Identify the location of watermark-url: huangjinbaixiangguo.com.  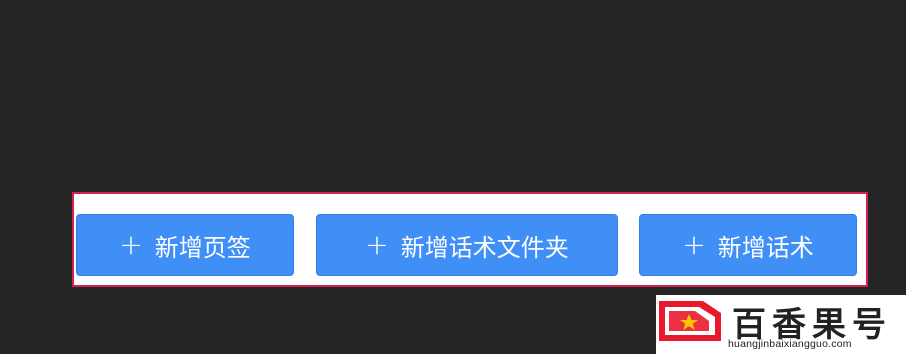
(790, 344).